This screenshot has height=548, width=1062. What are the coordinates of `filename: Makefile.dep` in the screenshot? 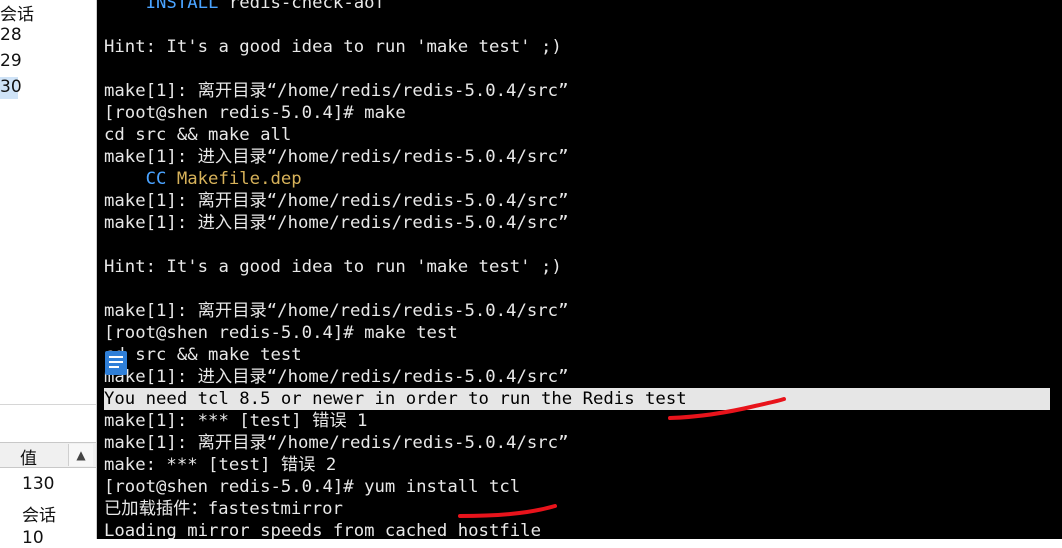 It's located at (239, 179).